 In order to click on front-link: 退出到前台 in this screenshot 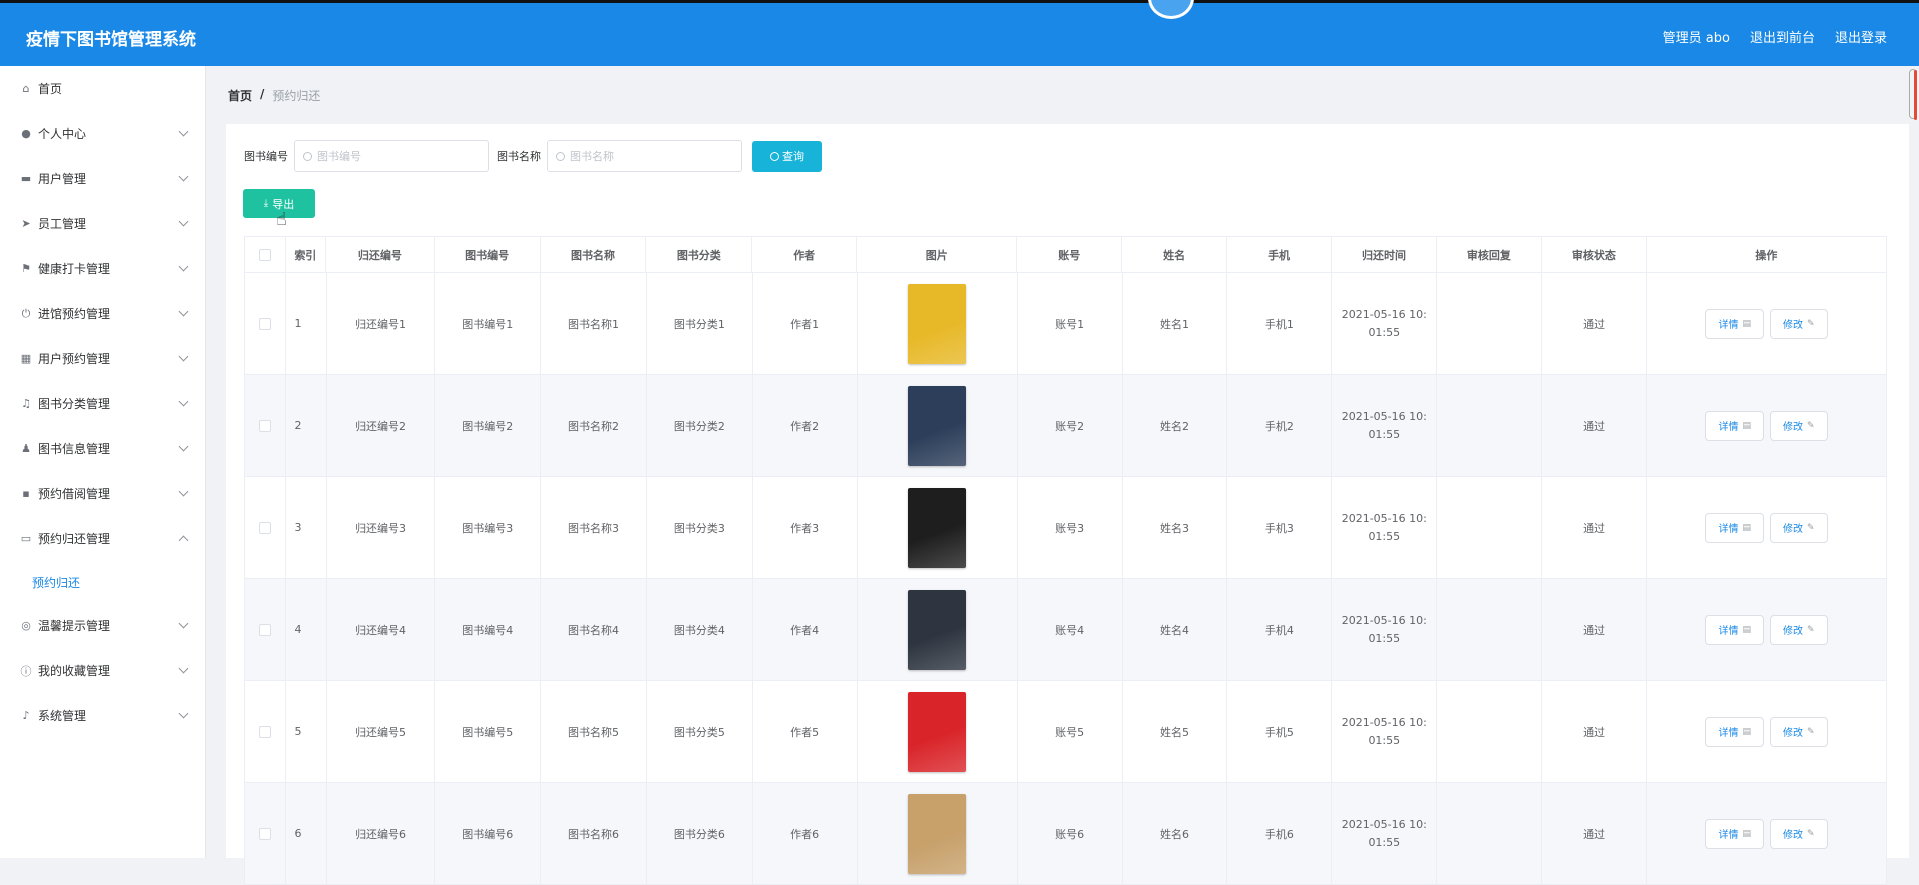, I will do `click(1782, 36)`.